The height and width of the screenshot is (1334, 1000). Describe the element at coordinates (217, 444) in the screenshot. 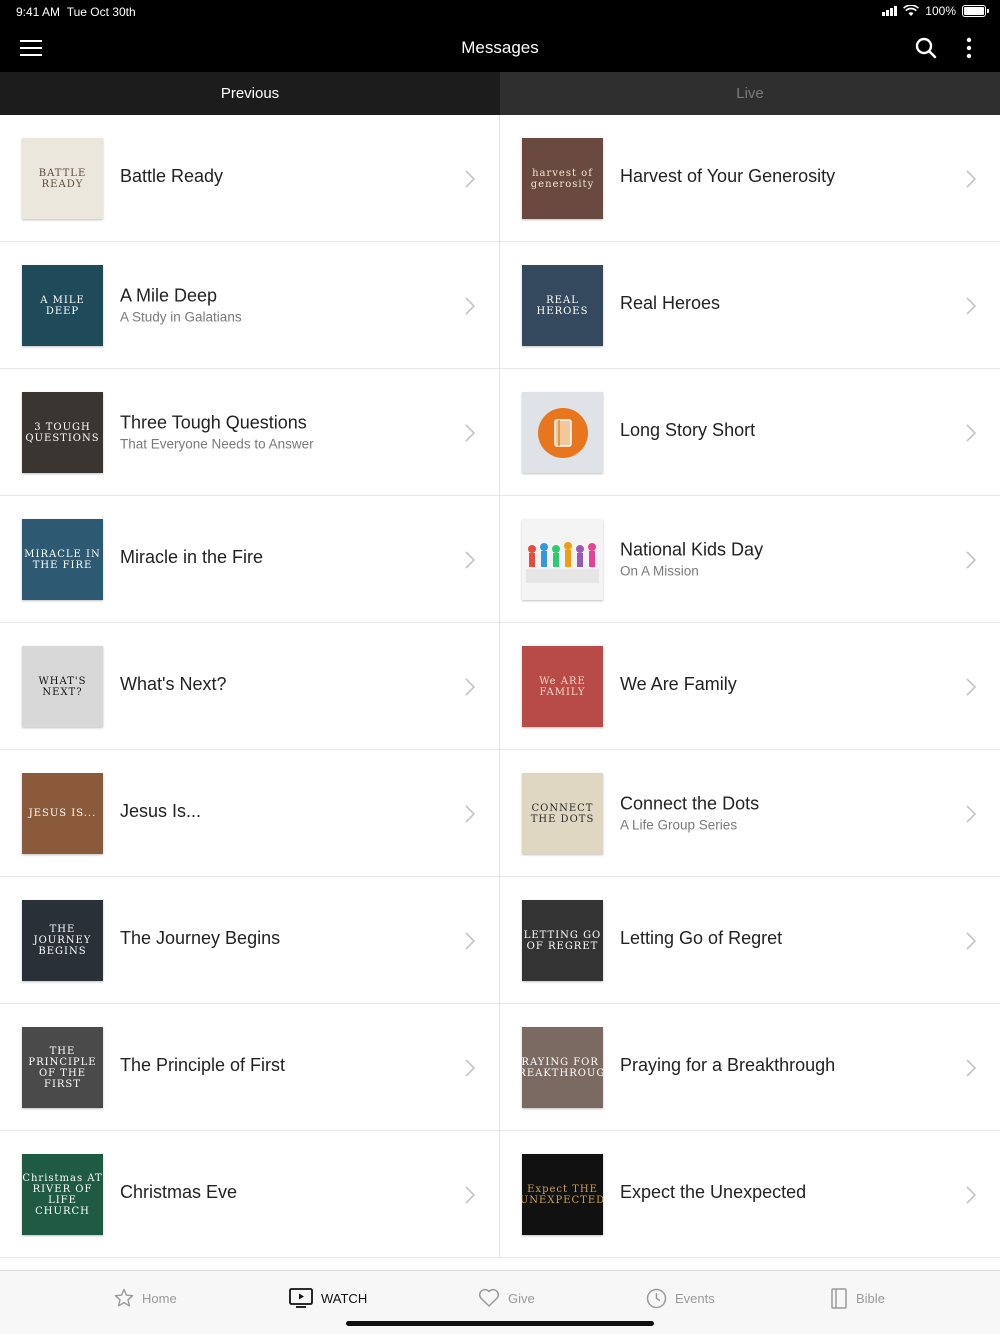

I see `message-subtitle: That Everyone Needs to Answer` at that location.